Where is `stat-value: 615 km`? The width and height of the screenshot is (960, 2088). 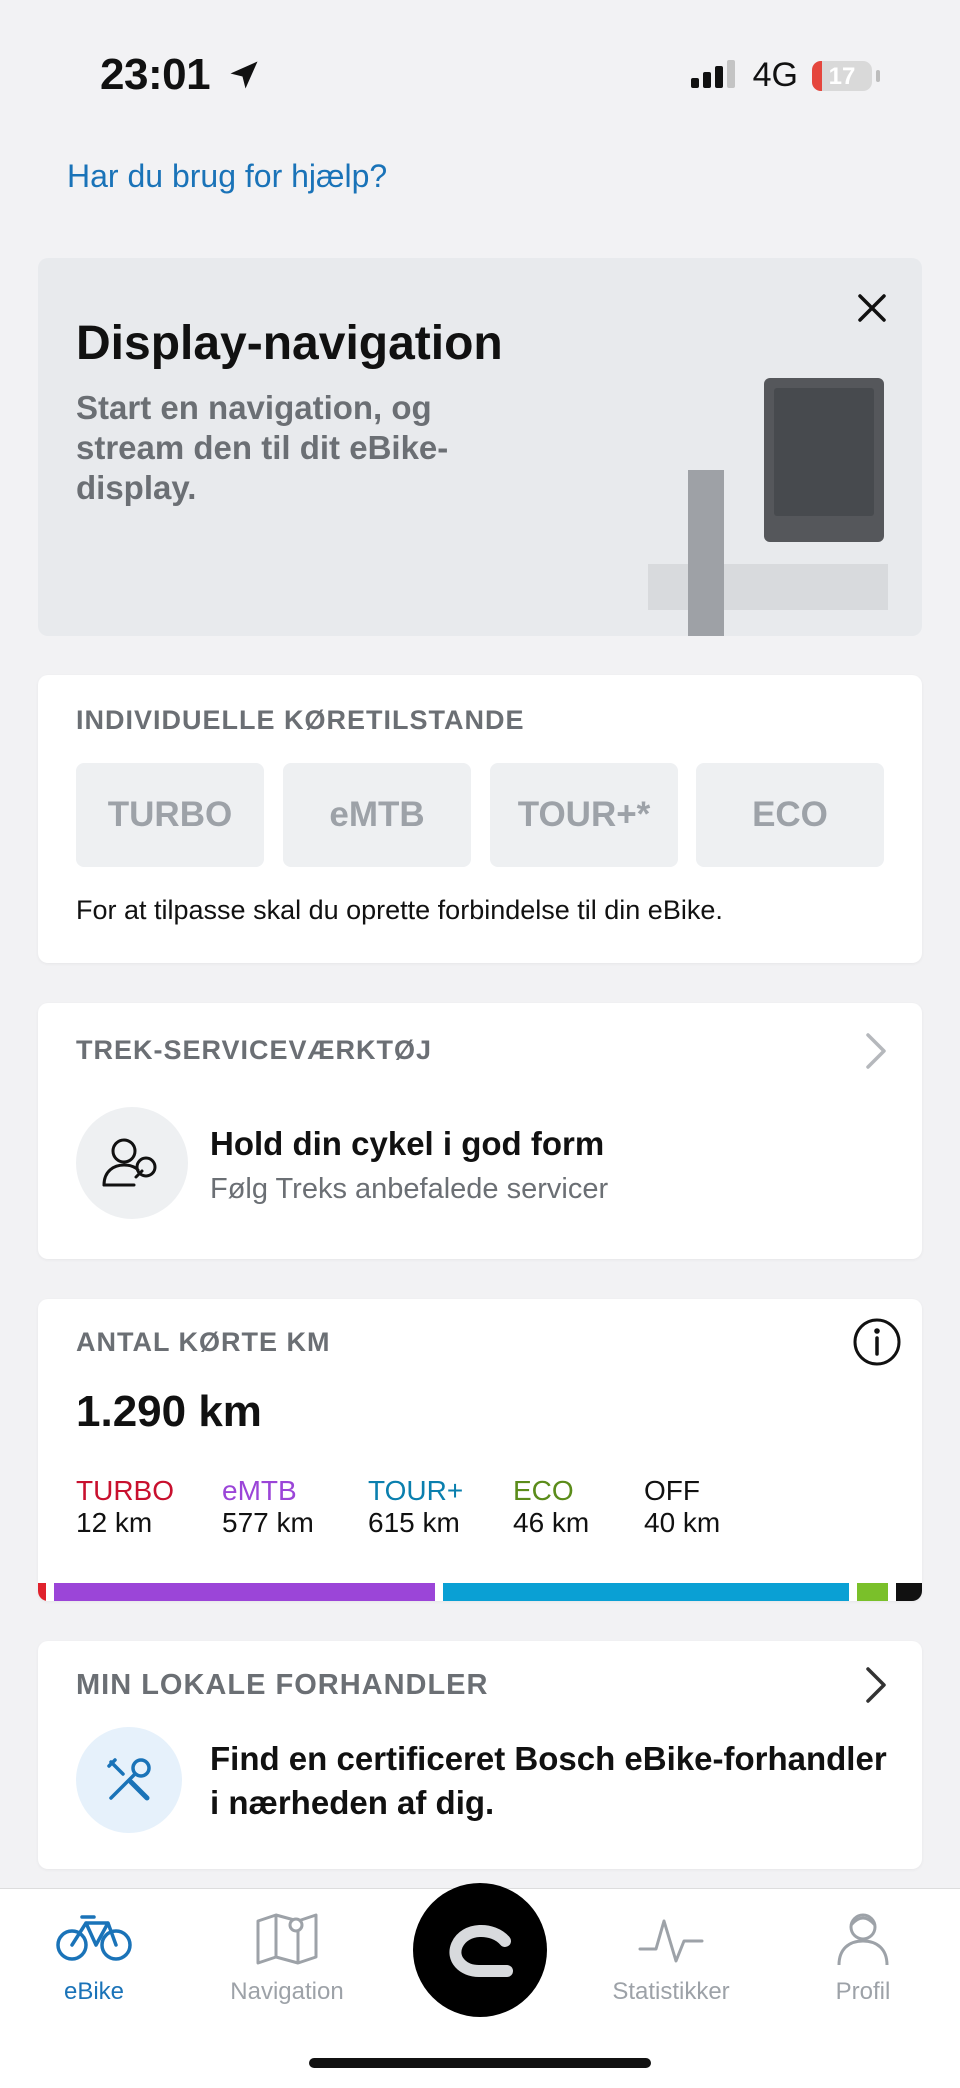
stat-value: 615 km is located at coordinates (414, 1522).